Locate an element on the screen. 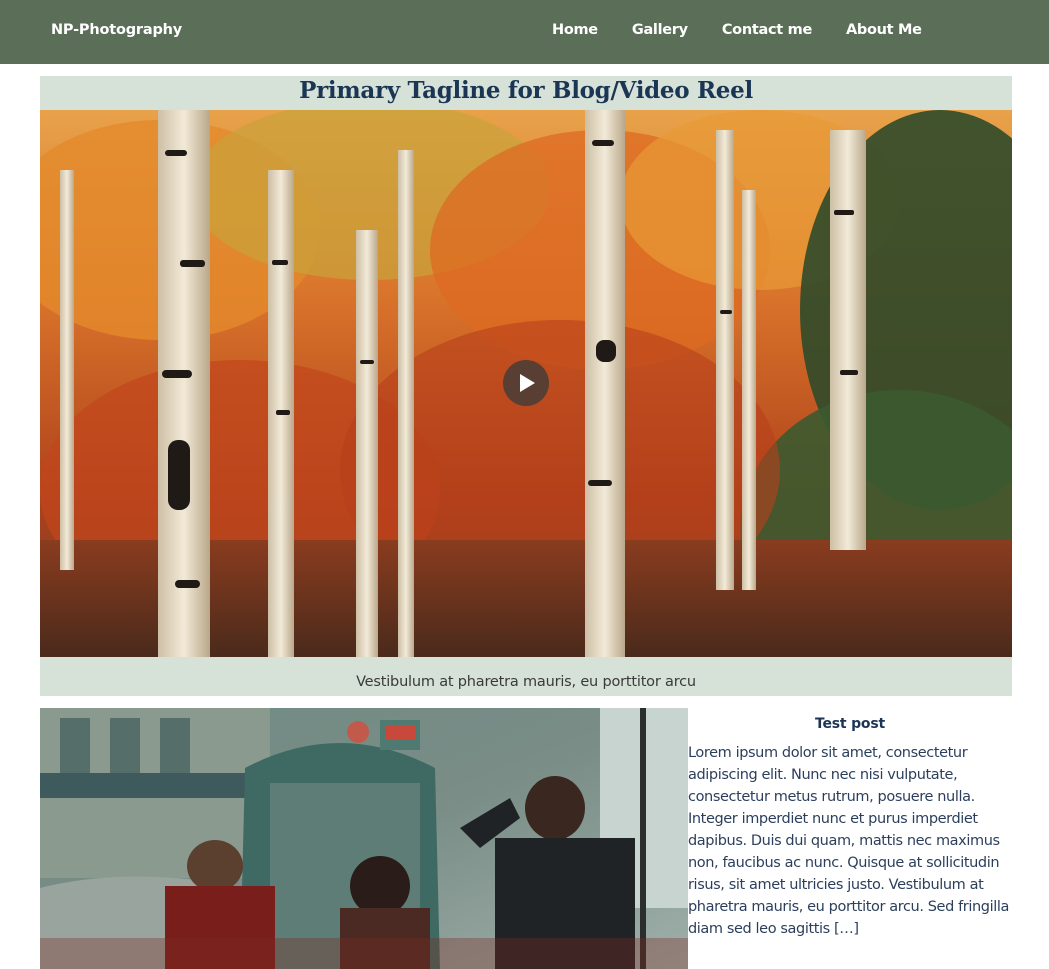  nav-link-home: Home is located at coordinates (575, 30).